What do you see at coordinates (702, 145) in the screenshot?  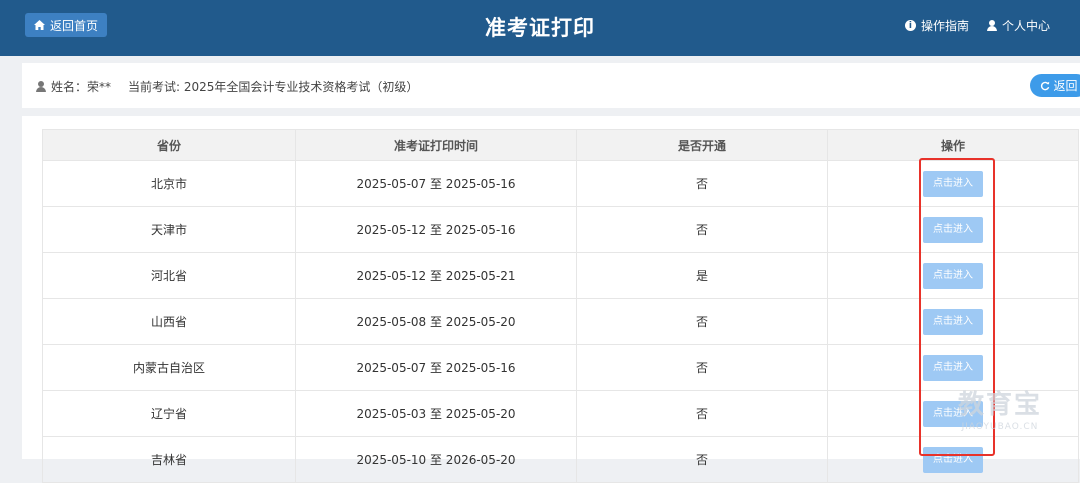 I see `header-is-open: 是否开通` at bounding box center [702, 145].